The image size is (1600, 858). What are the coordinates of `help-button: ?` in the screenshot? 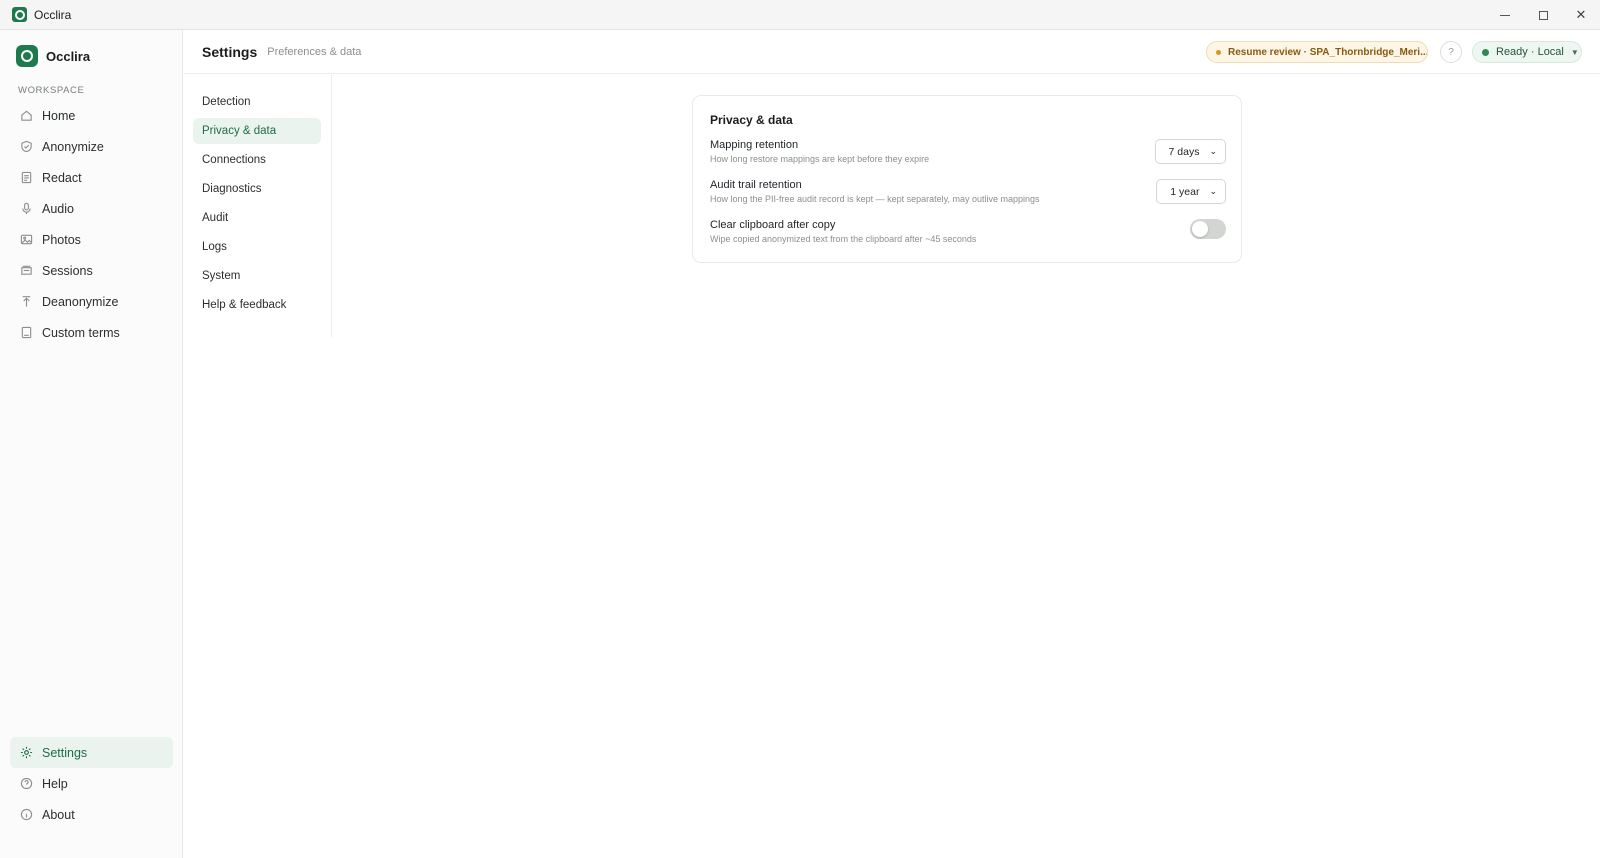 It's located at (1451, 52).